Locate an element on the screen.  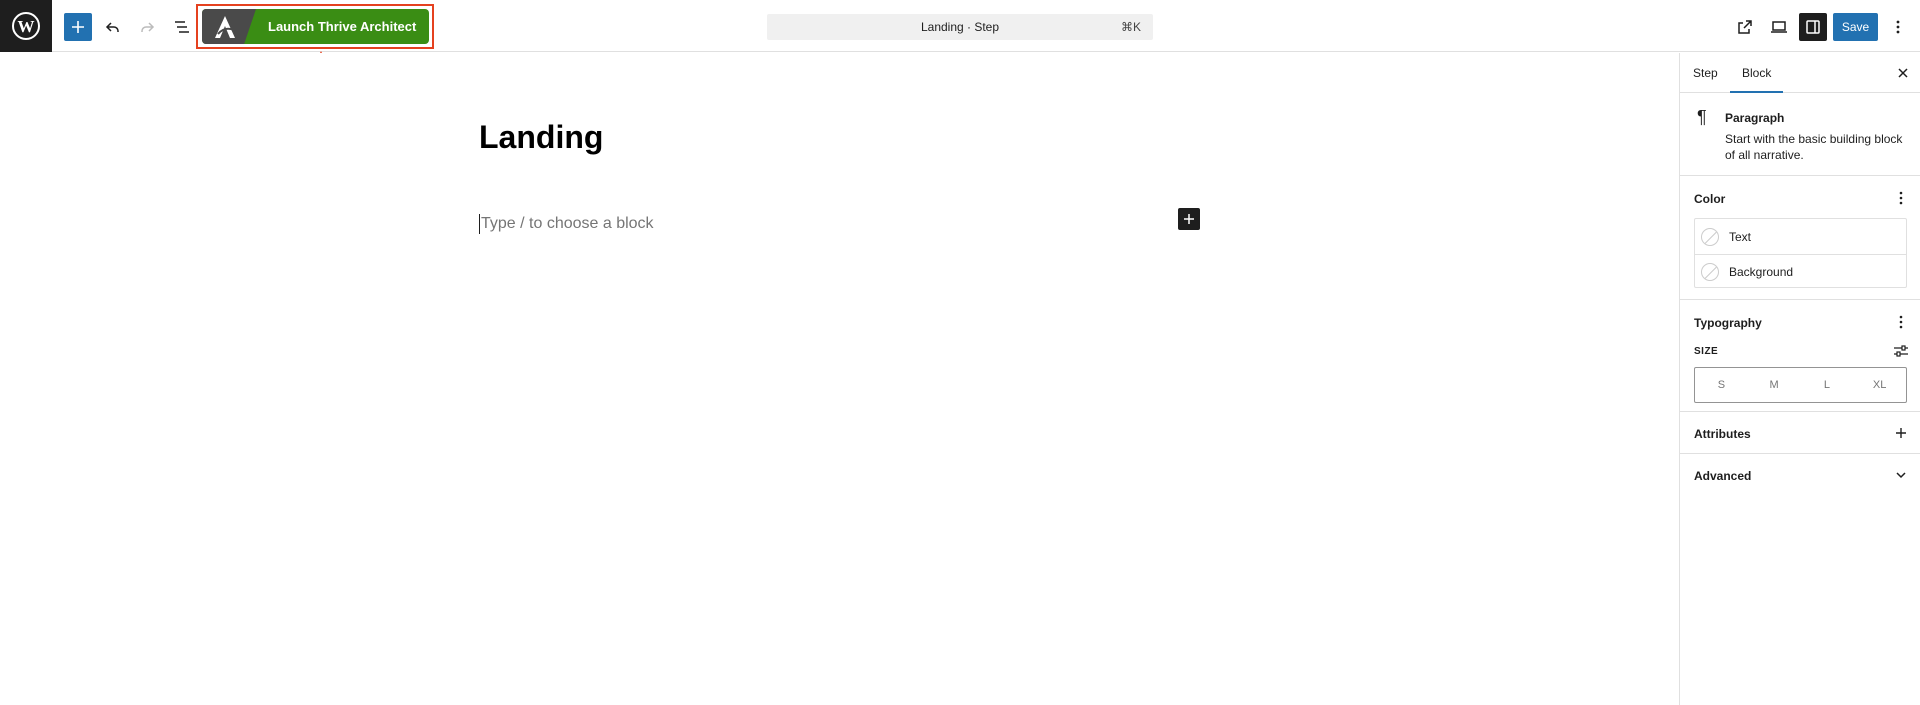
sidebar-tabs: Step Block is located at coordinates (1800, 73).